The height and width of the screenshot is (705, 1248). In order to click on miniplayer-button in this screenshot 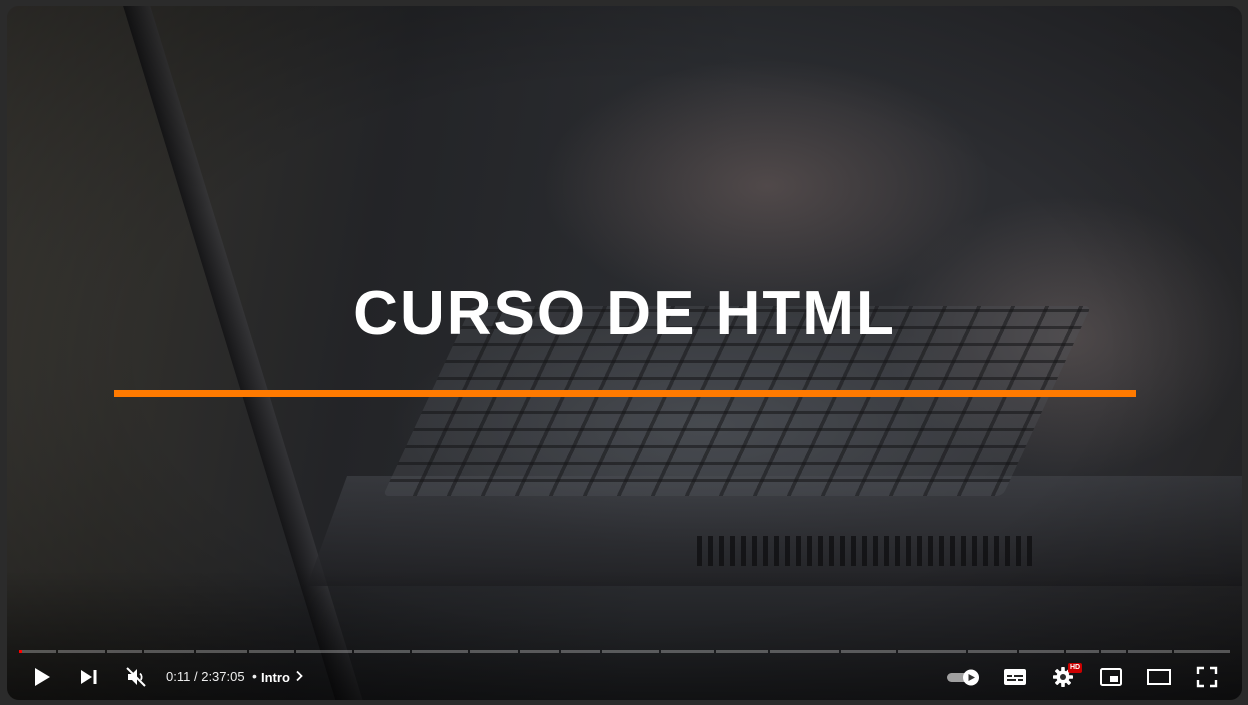, I will do `click(1111, 677)`.